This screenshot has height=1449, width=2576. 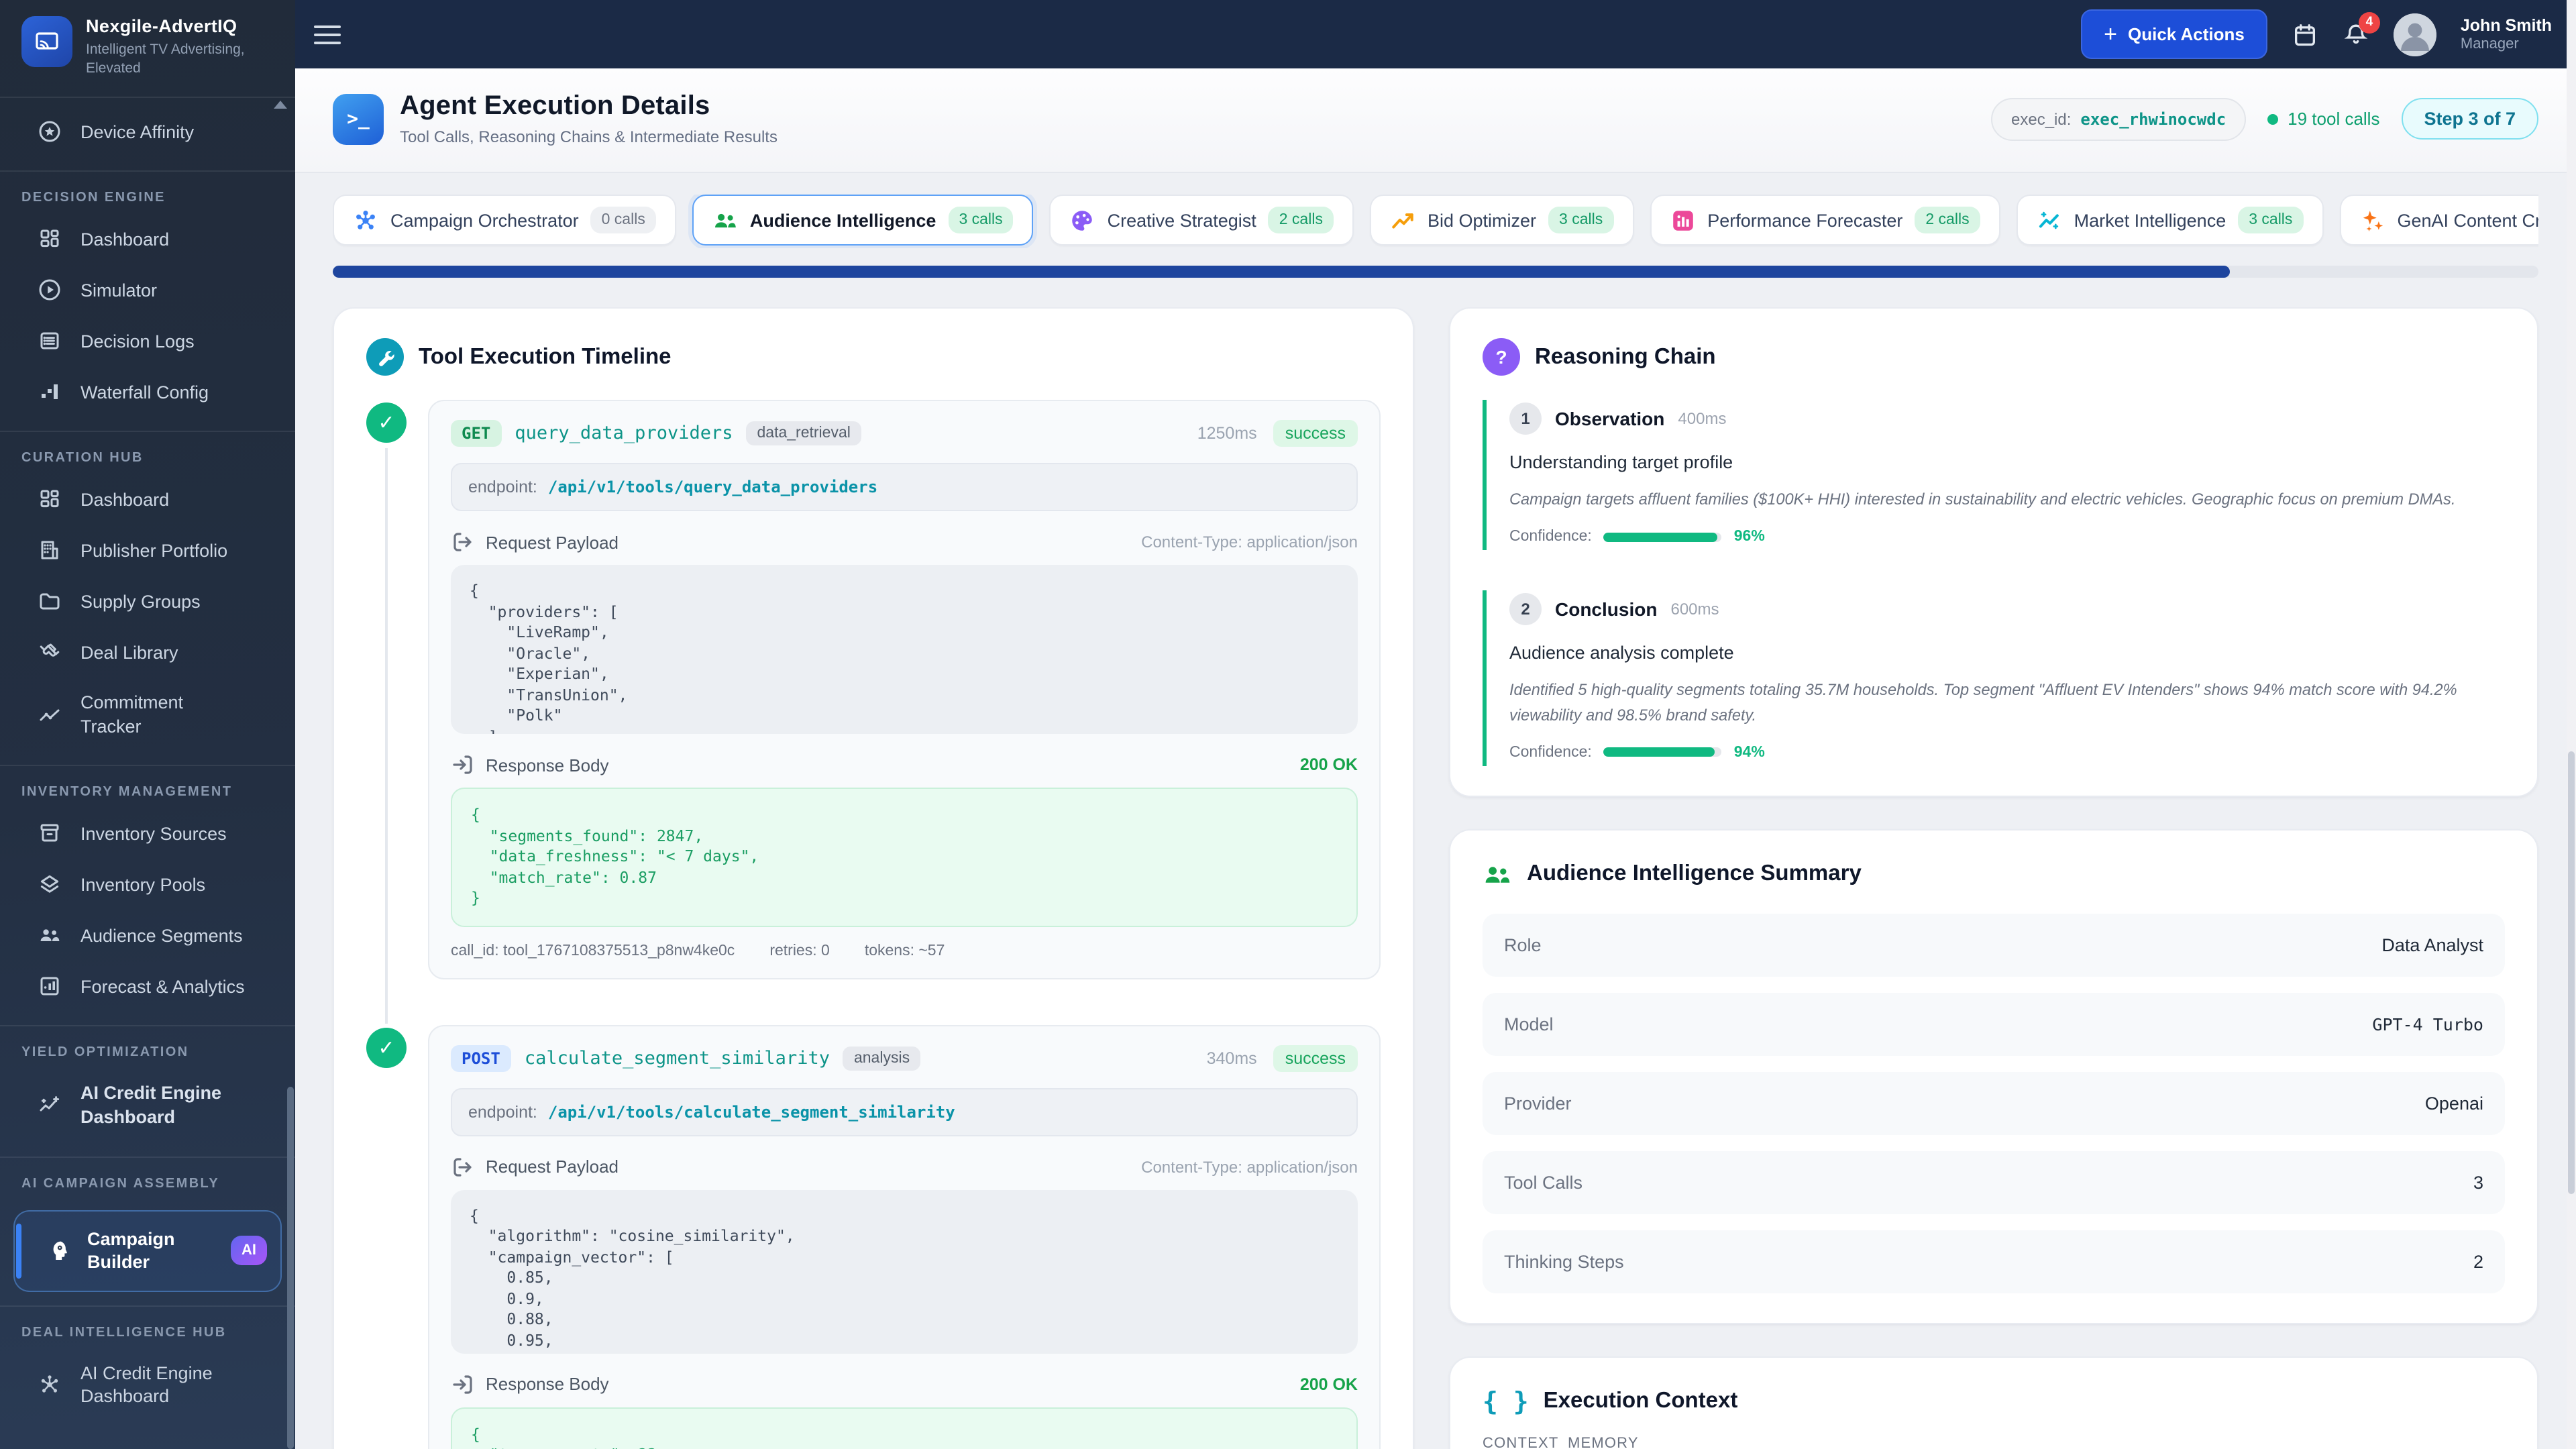 I want to click on sidebar-item-dashboard: Dashboard, so click(x=147, y=239).